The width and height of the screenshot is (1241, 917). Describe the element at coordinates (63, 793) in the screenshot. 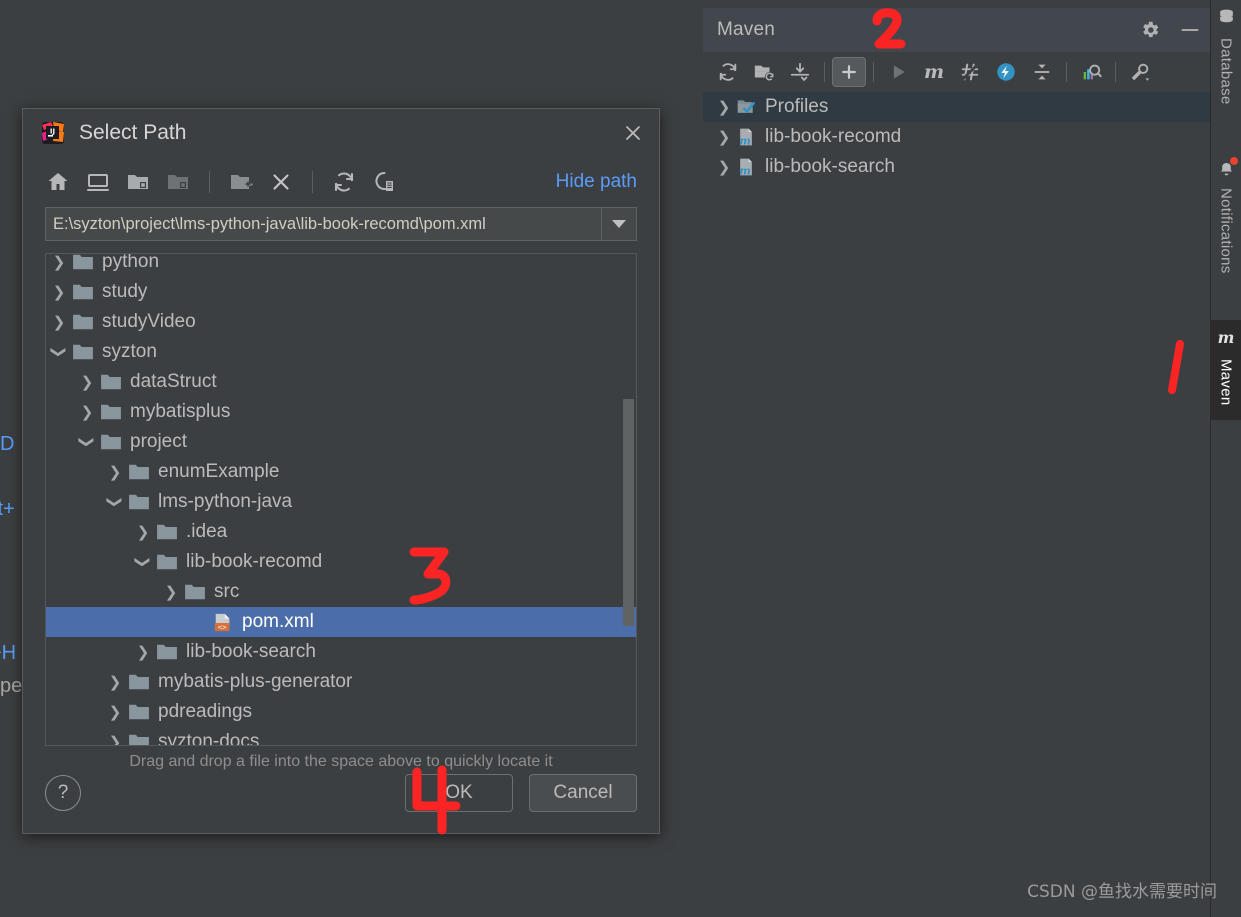

I see `help-button: ?` at that location.